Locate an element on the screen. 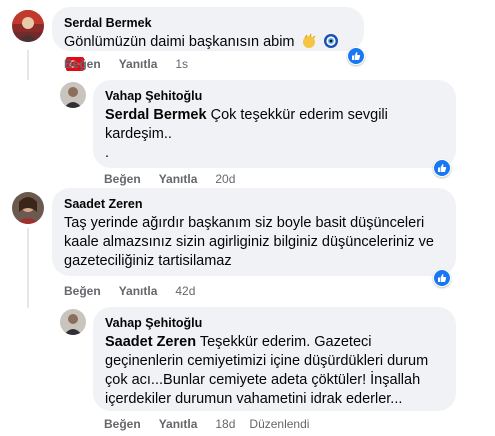 The image size is (495, 436). comment-actions: Beğen Yanıtla 20d is located at coordinates (169, 179).